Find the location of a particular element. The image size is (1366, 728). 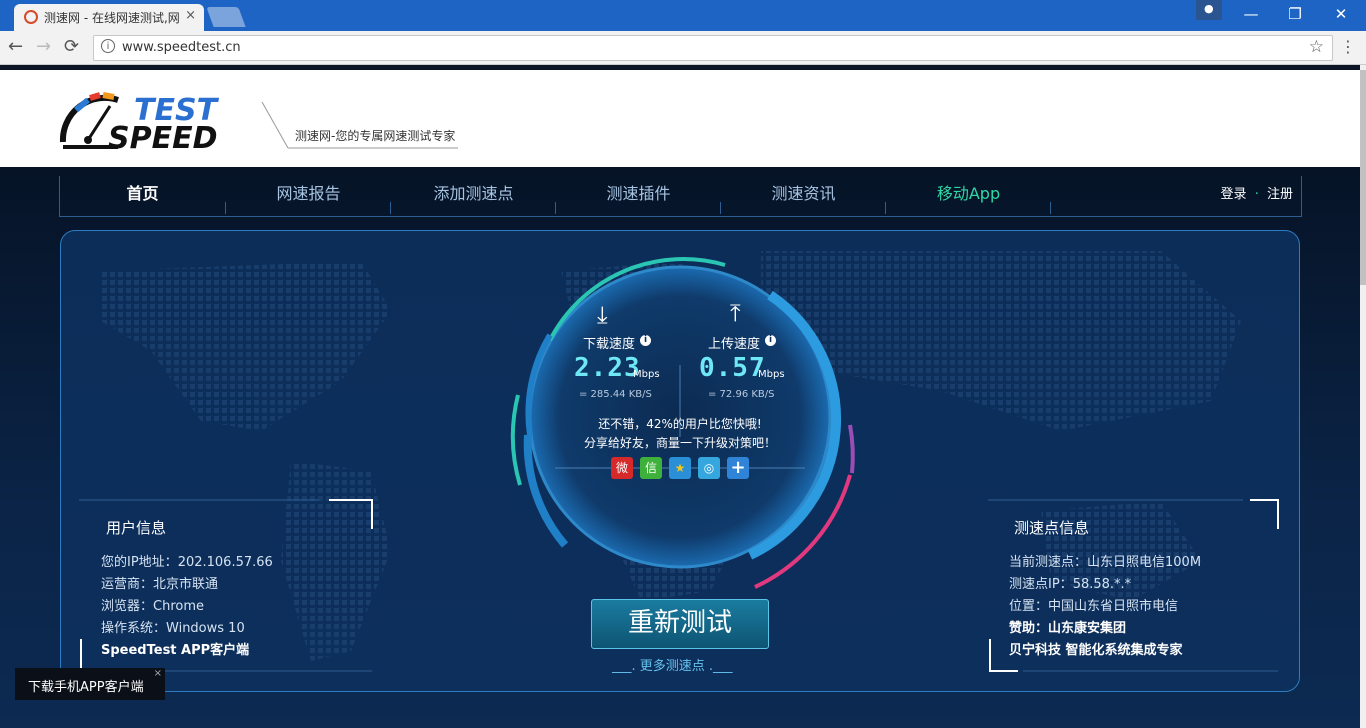

user-browser-row: 浏览器：Chrome is located at coordinates (152, 604).